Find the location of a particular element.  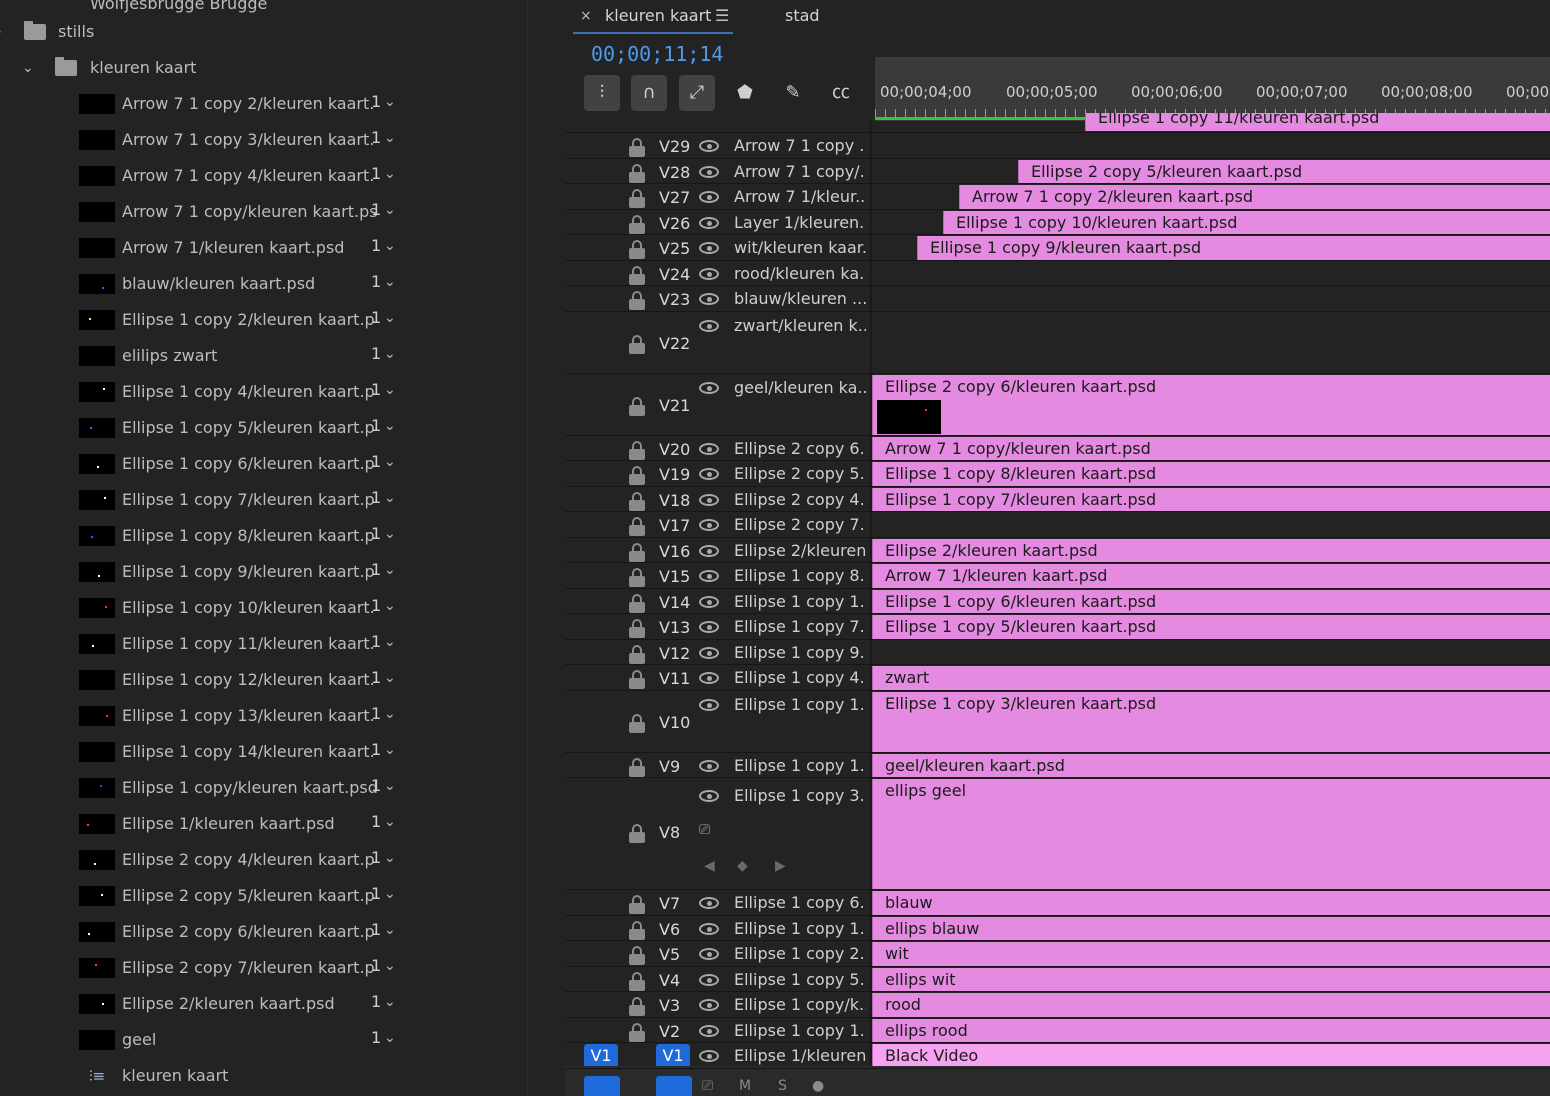

project-item: Ellipse 1 copy 13/kleuren kaart. 1 ⌄ is located at coordinates (260, 716).